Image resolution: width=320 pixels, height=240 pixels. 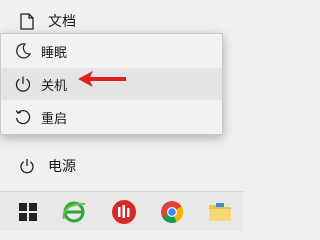 I want to click on red-app-button, so click(x=124, y=211).